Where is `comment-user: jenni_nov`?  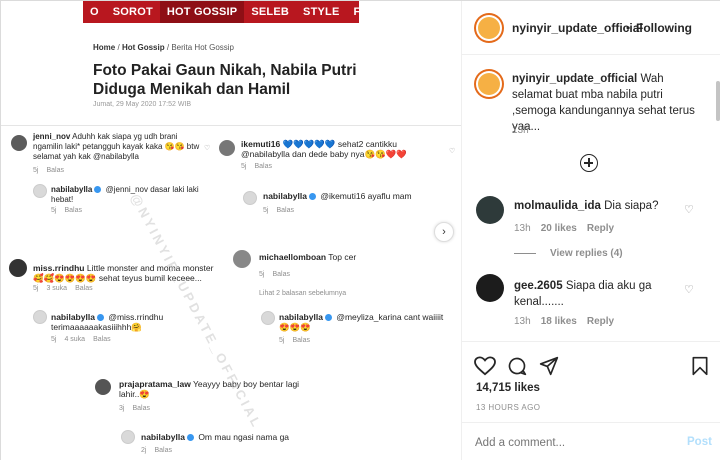 comment-user: jenni_nov is located at coordinates (52, 136).